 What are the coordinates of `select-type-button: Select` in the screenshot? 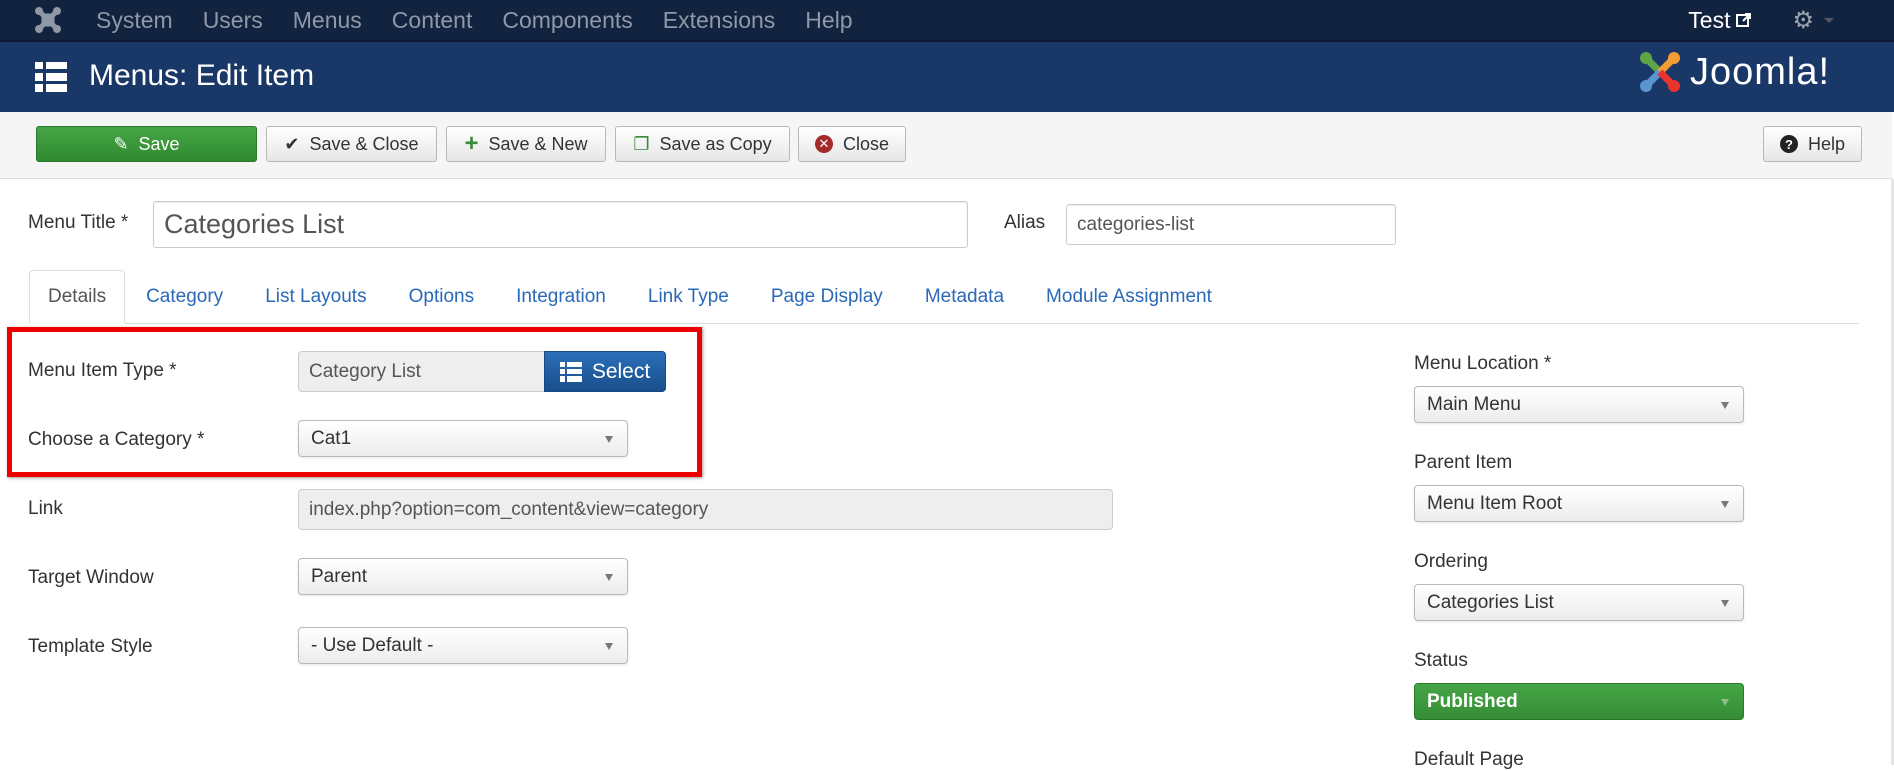 It's located at (605, 371).